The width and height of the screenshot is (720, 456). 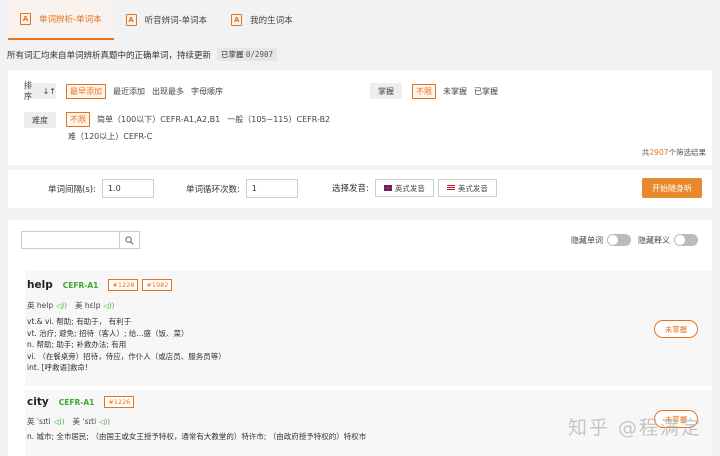 What do you see at coordinates (110, 136) in the screenshot?
I see `difficulty-option-hard: 难（120以上）CEFR-C` at bounding box center [110, 136].